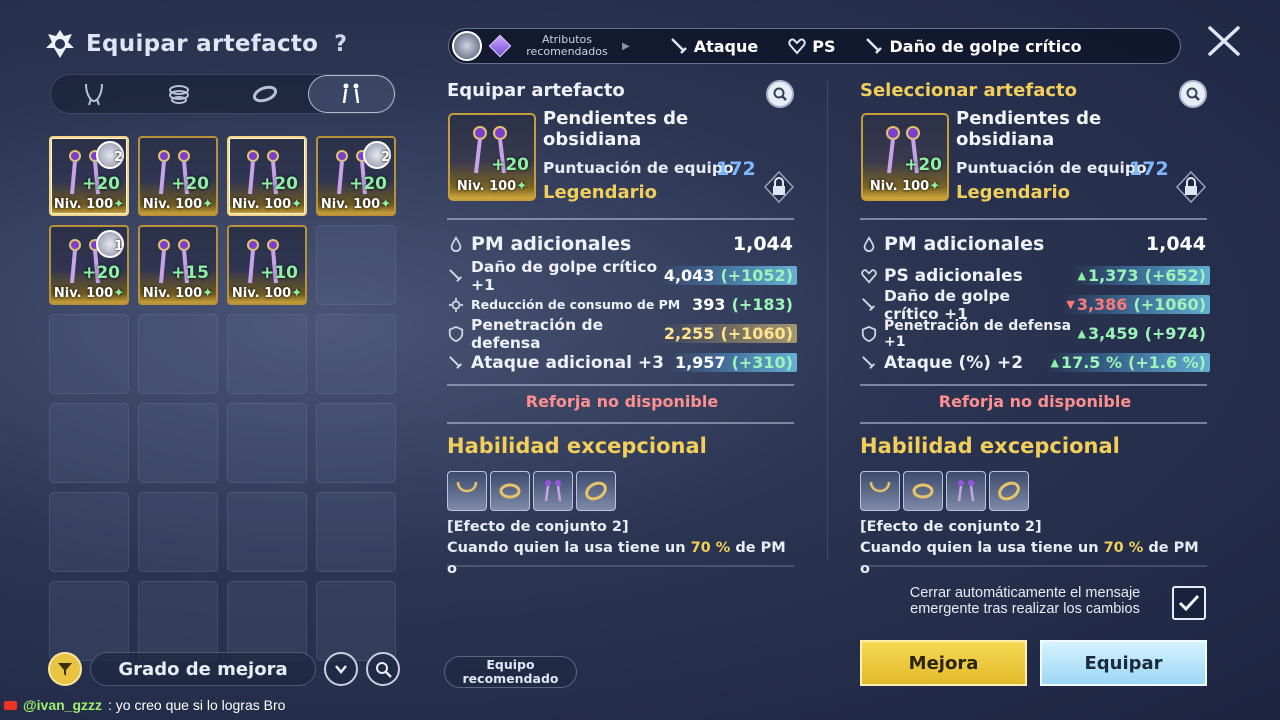 The width and height of the screenshot is (1280, 720). What do you see at coordinates (279, 273) in the screenshot?
I see `item-plus: +10` at bounding box center [279, 273].